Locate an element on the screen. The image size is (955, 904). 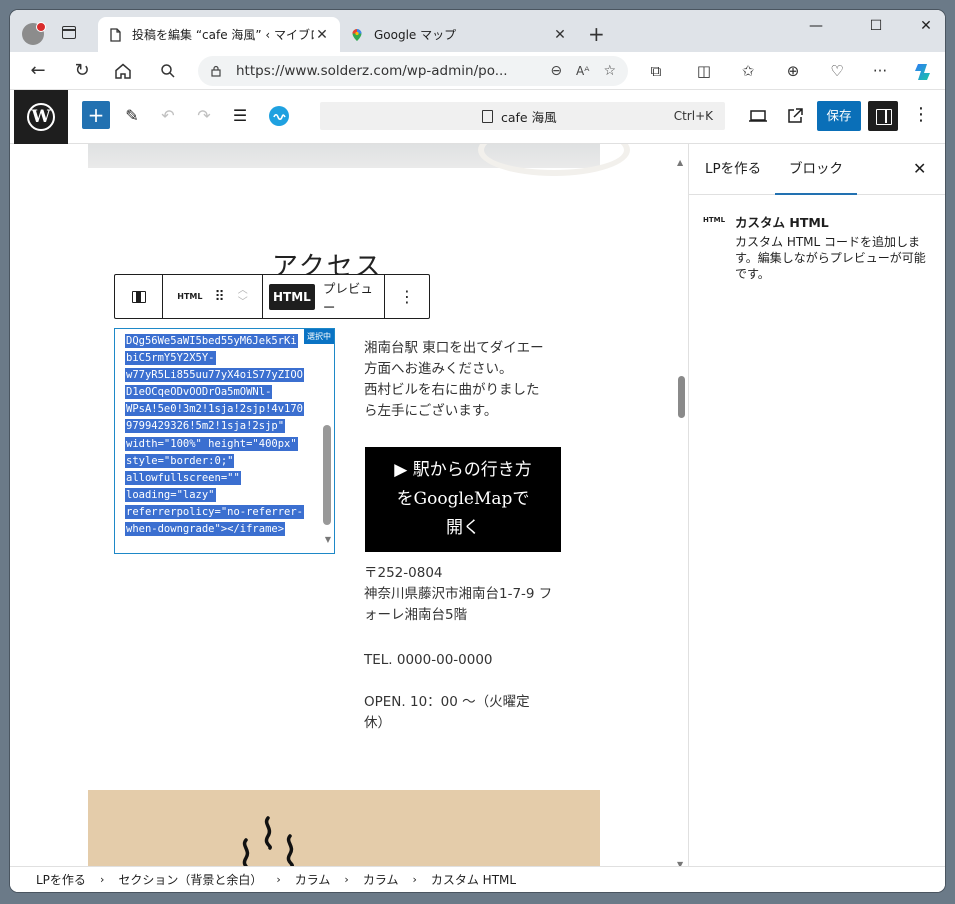
tab-google-maps: Google マップ ✕ is located at coordinates (459, 34).